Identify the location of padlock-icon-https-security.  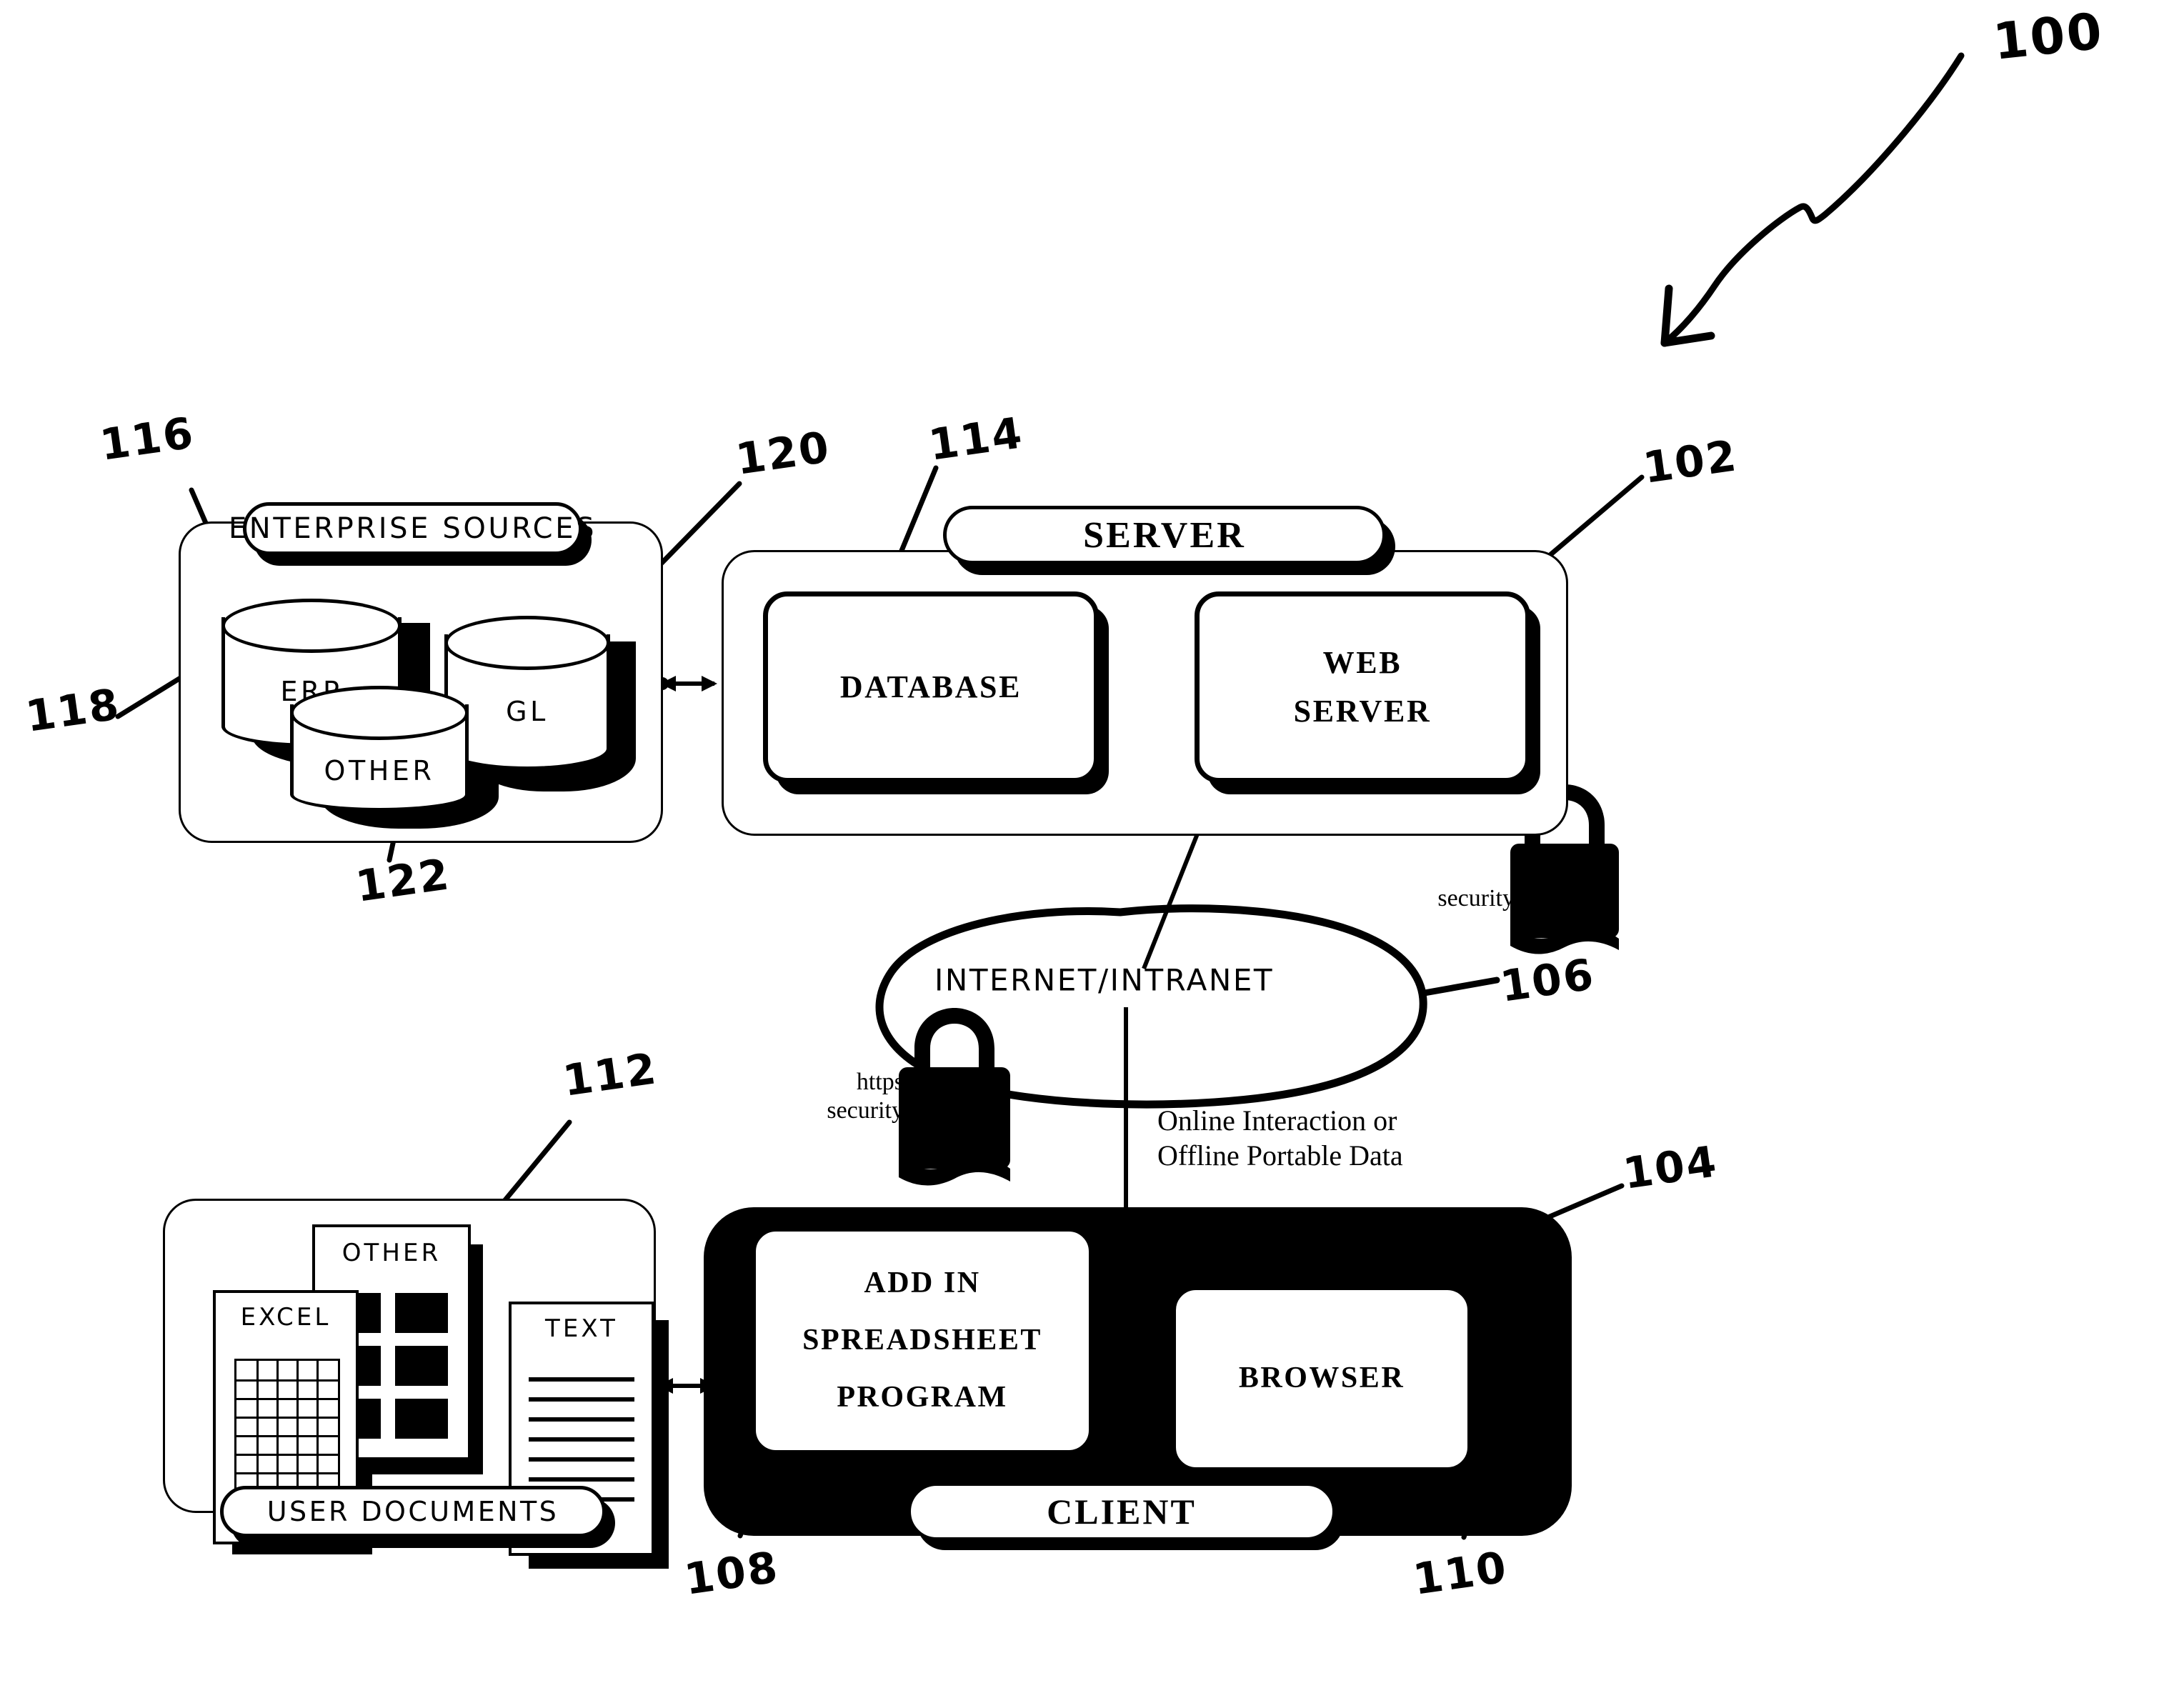
(954, 1097).